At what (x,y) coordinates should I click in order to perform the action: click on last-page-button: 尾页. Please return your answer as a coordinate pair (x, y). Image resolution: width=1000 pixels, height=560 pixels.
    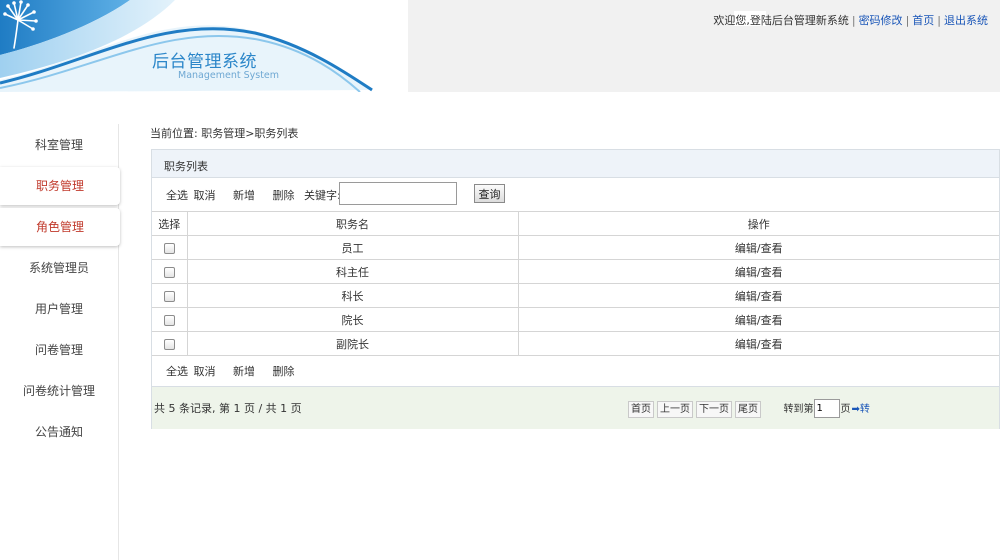
    Looking at the image, I should click on (748, 409).